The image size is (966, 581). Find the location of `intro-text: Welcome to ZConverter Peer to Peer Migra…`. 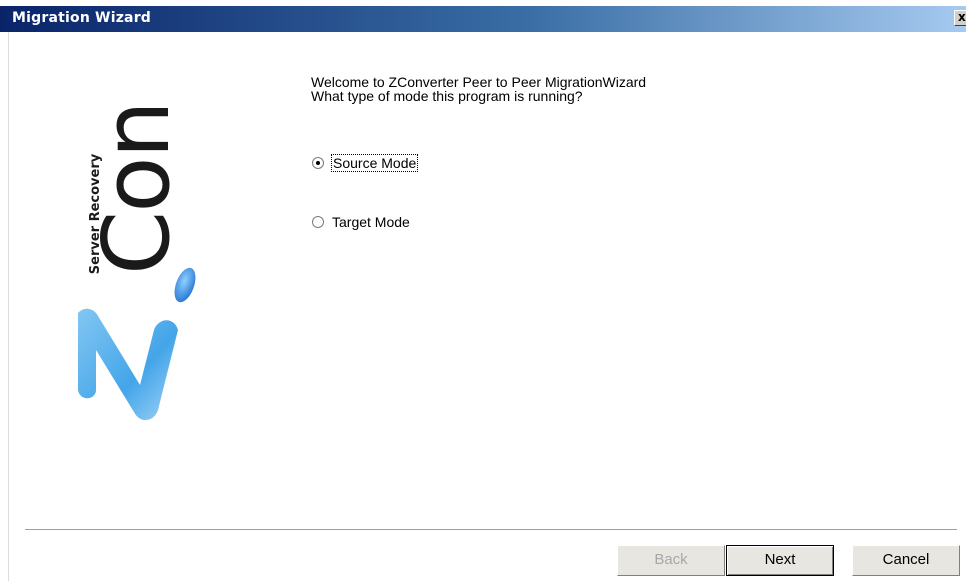

intro-text: Welcome to ZConverter Peer to Peer Migra… is located at coordinates (478, 89).